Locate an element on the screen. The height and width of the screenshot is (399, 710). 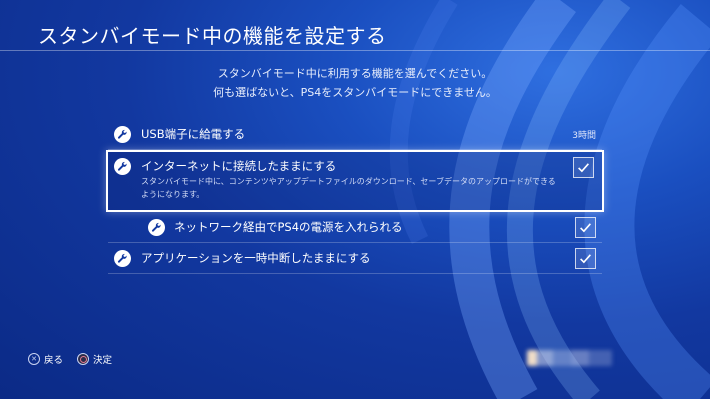
circle-button-icon is located at coordinates (83, 359).